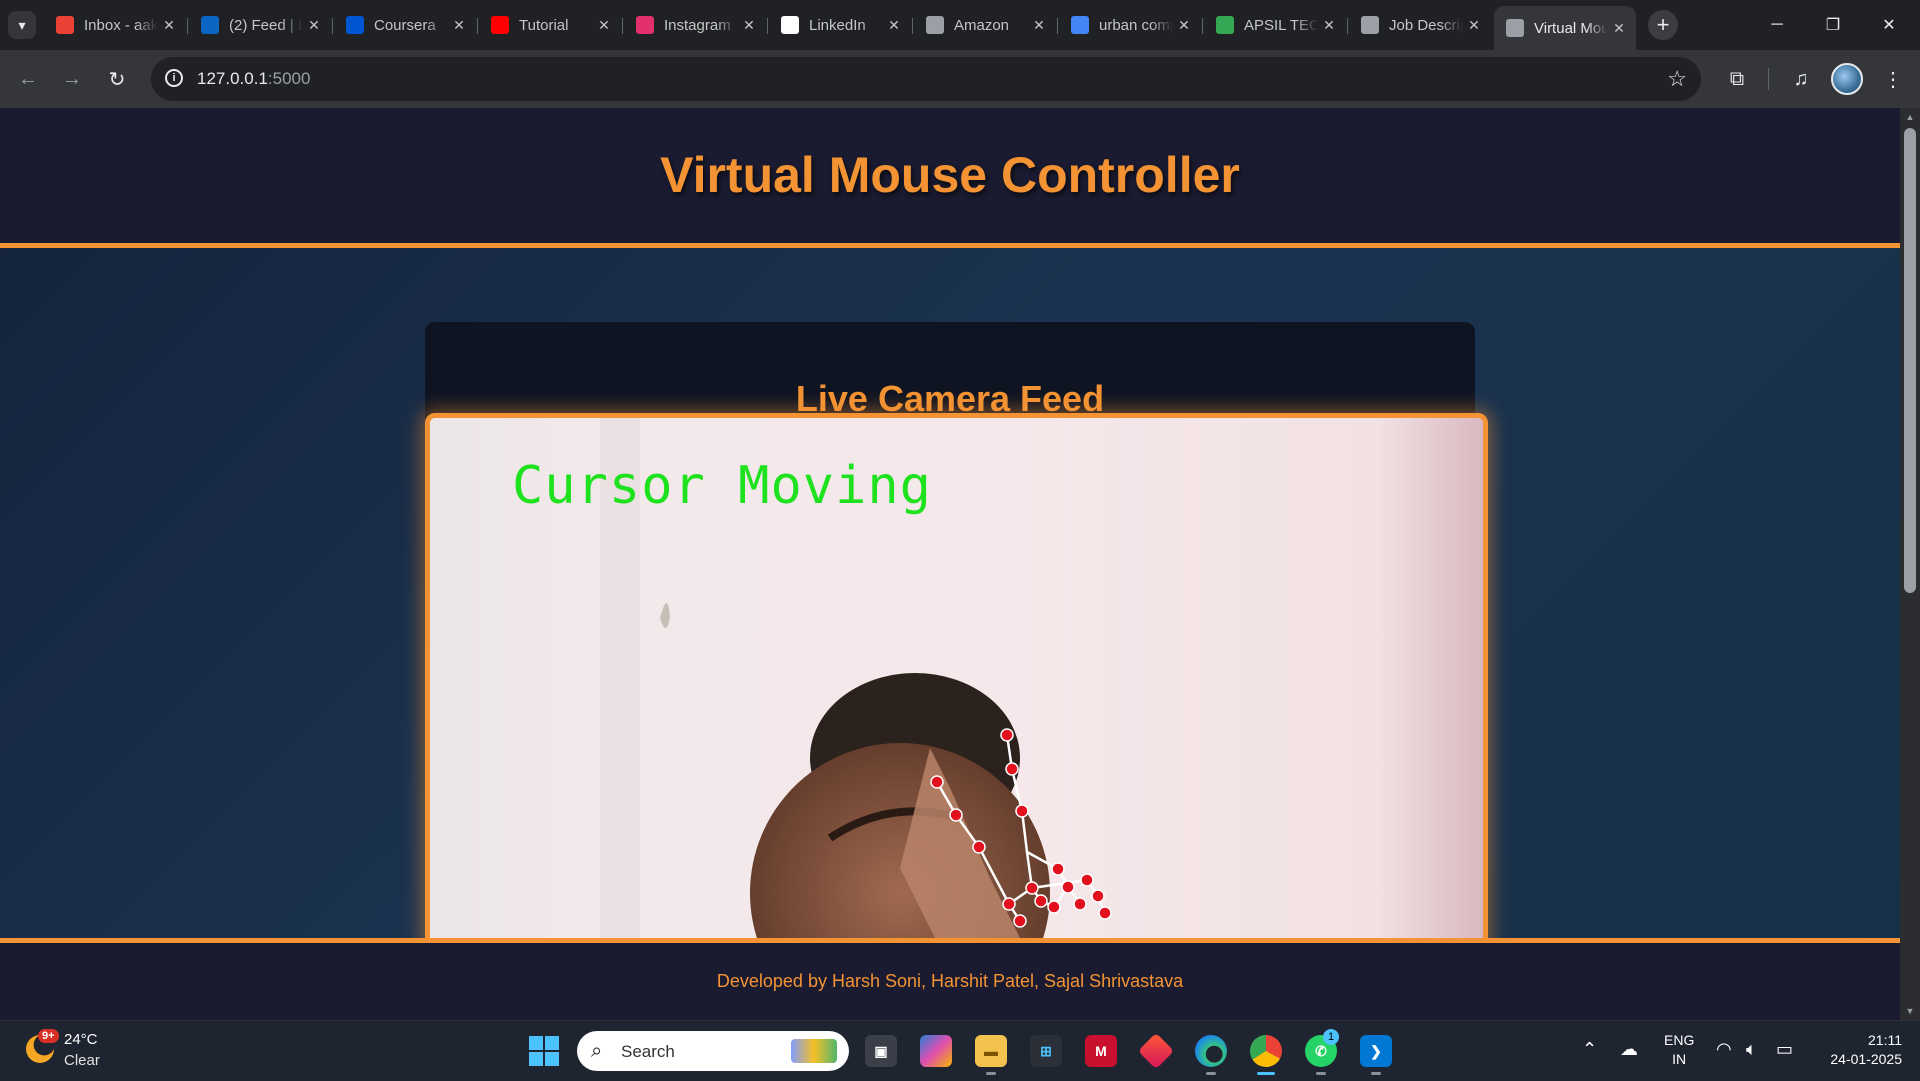  What do you see at coordinates (289, 78) in the screenshot?
I see `url-port: :5000` at bounding box center [289, 78].